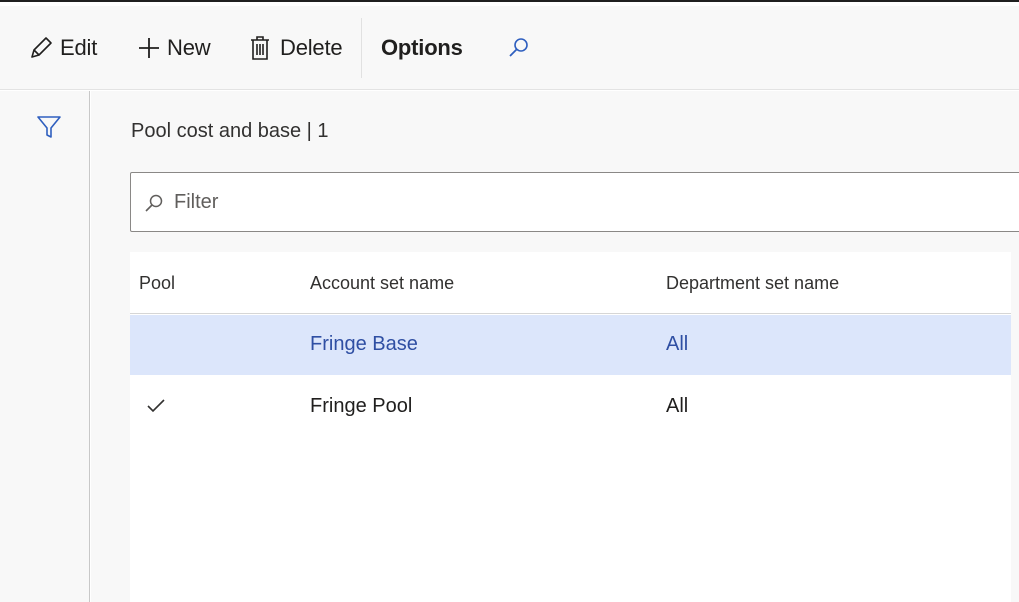  Describe the element at coordinates (196, 202) in the screenshot. I see `filter-placeholder: Filter` at that location.